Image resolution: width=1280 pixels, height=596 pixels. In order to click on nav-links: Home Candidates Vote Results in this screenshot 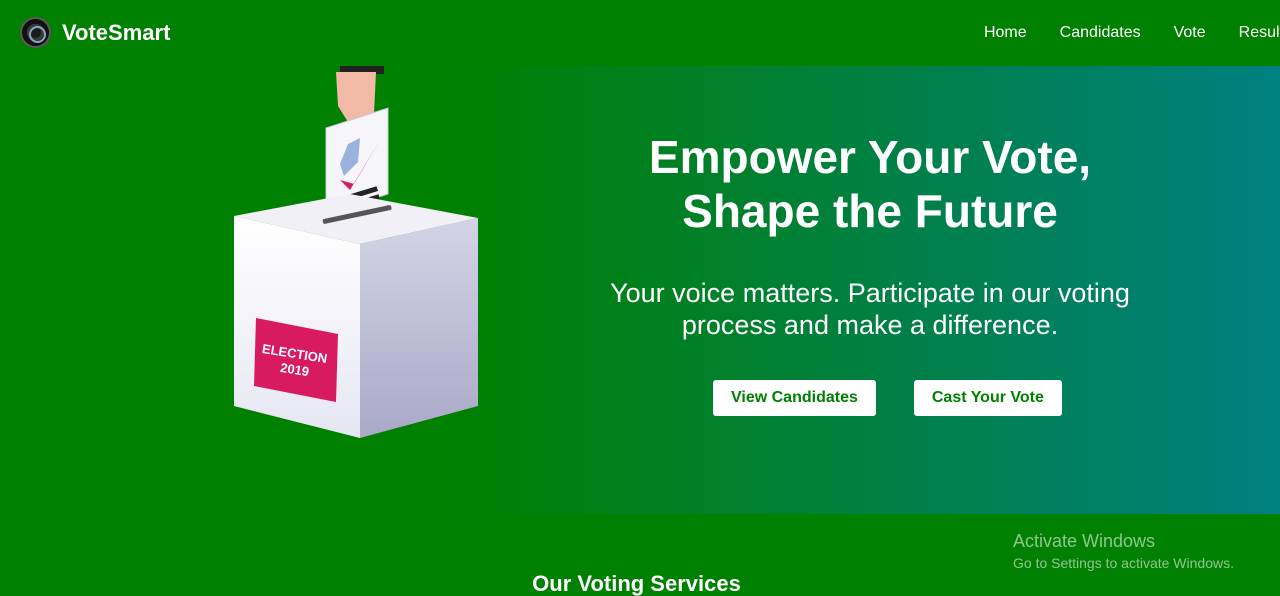, I will do `click(1132, 33)`.